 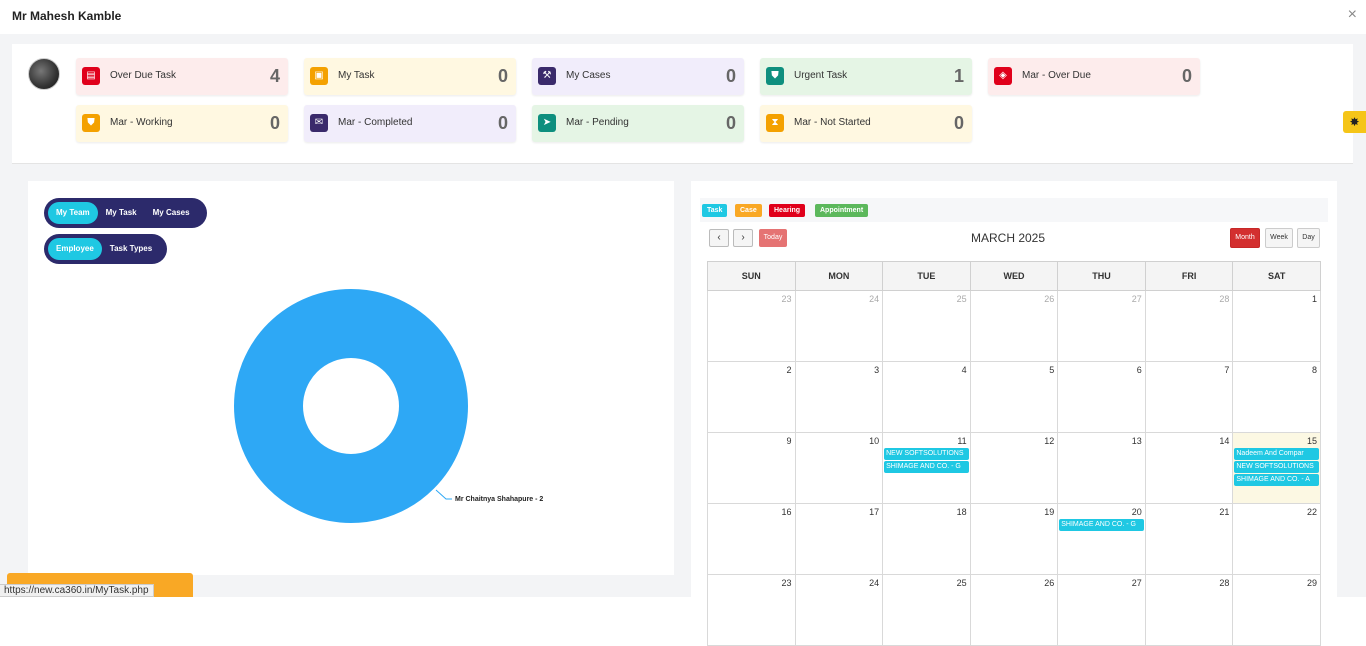 I want to click on stat-card: ⛊ Urgent Task 1, so click(x=866, y=76).